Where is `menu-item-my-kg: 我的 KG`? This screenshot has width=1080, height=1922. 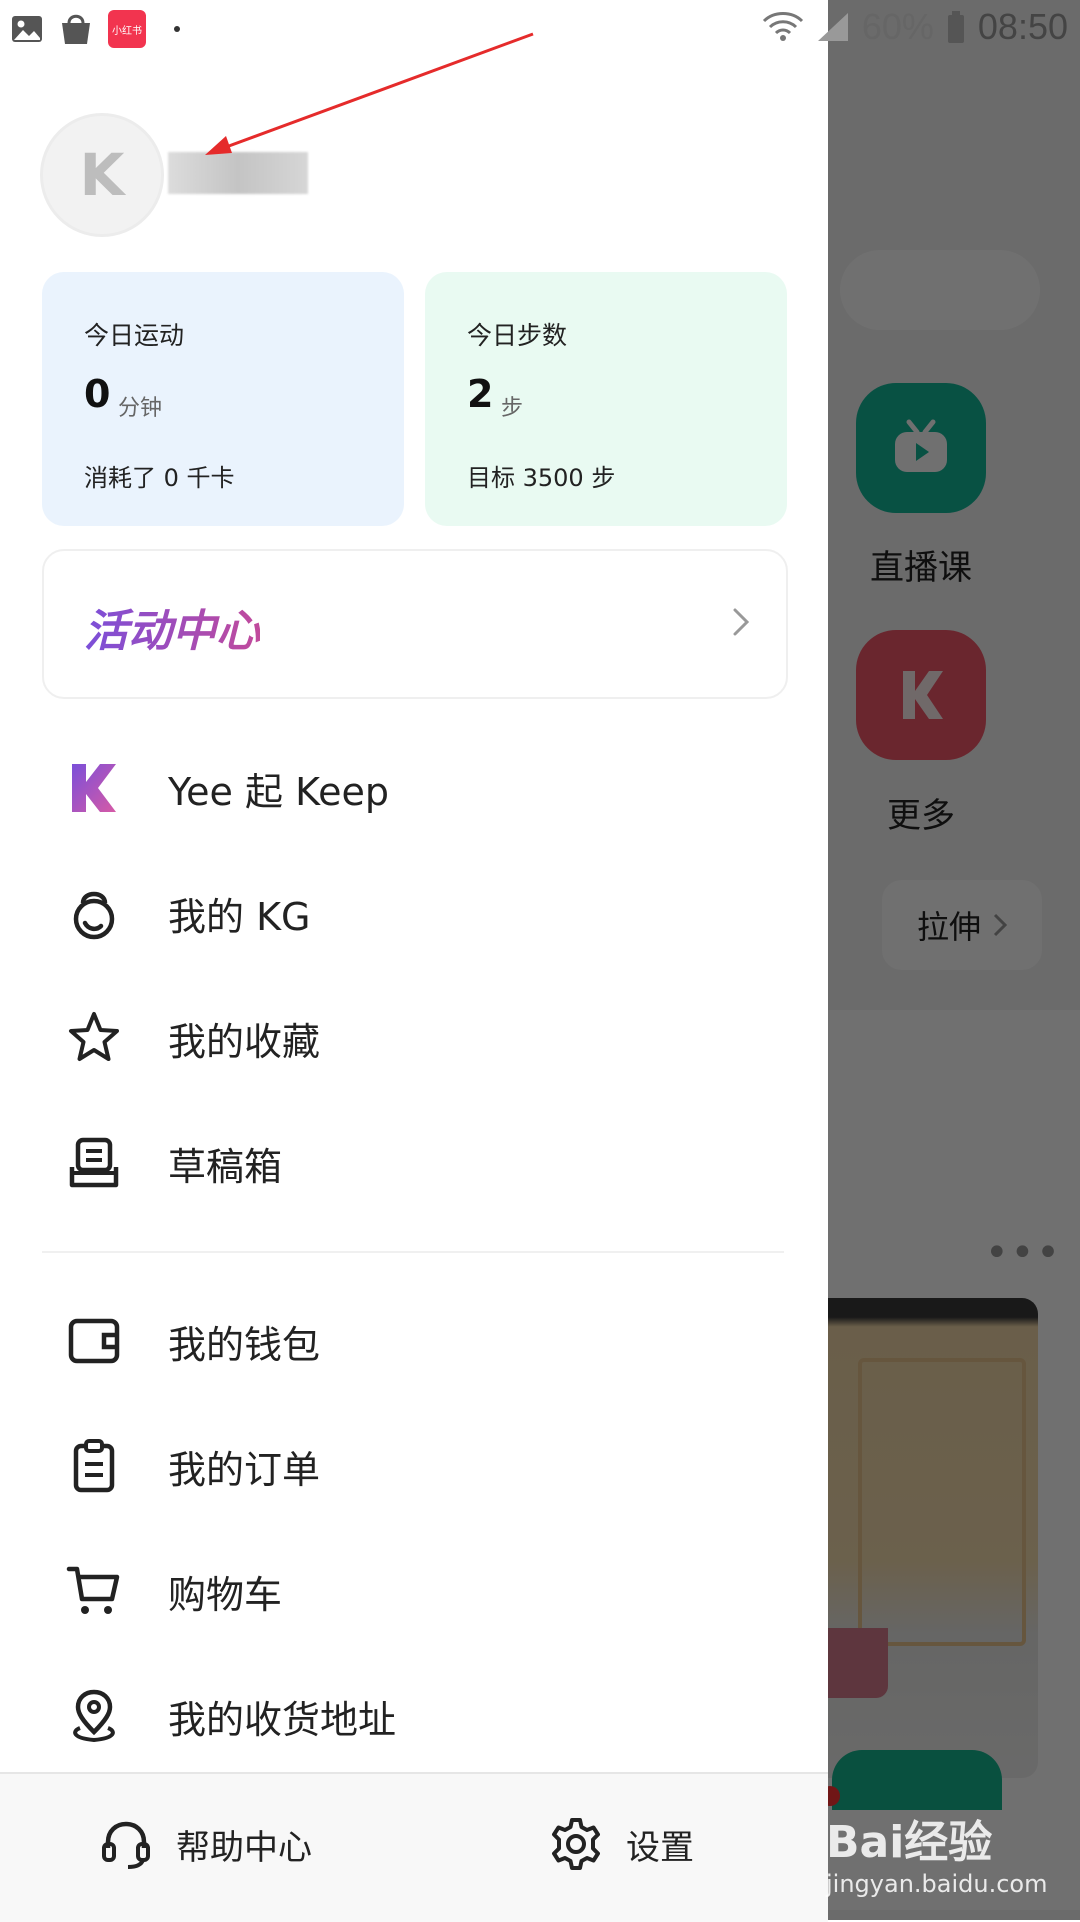 menu-item-my-kg: 我的 KG is located at coordinates (414, 913).